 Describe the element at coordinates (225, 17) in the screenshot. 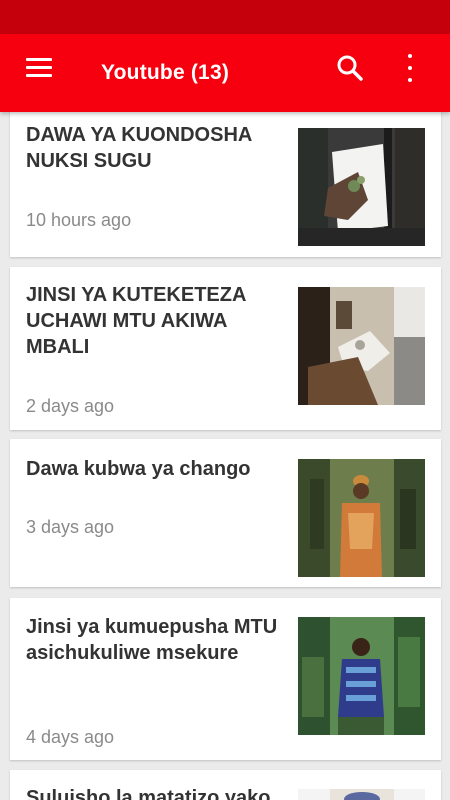

I see `status-bar` at that location.